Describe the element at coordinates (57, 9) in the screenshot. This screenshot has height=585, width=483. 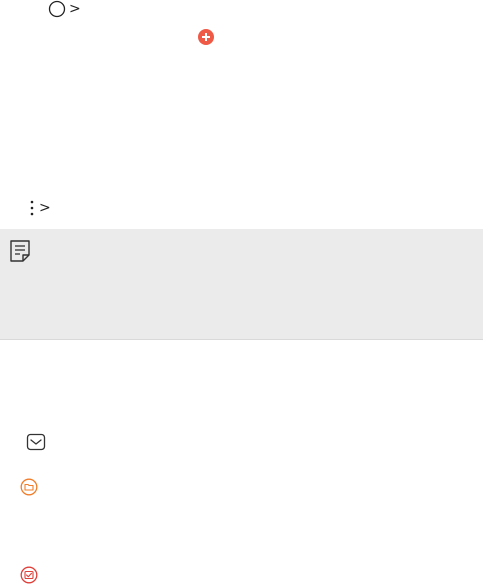
I see `home-circle-icon` at that location.